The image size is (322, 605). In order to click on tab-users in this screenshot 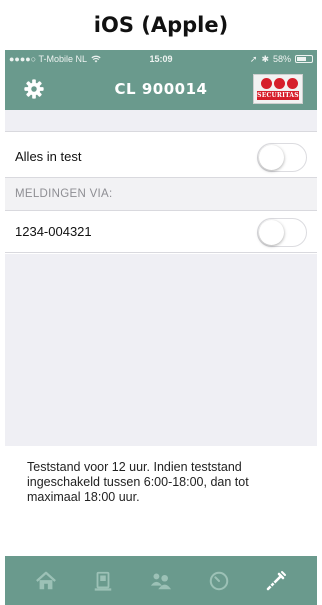, I will do `click(161, 581)`.